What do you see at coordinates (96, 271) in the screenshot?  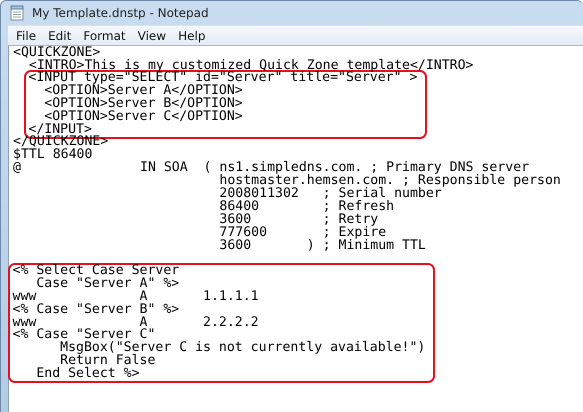 I see `code-line: <% Select Case Server` at bounding box center [96, 271].